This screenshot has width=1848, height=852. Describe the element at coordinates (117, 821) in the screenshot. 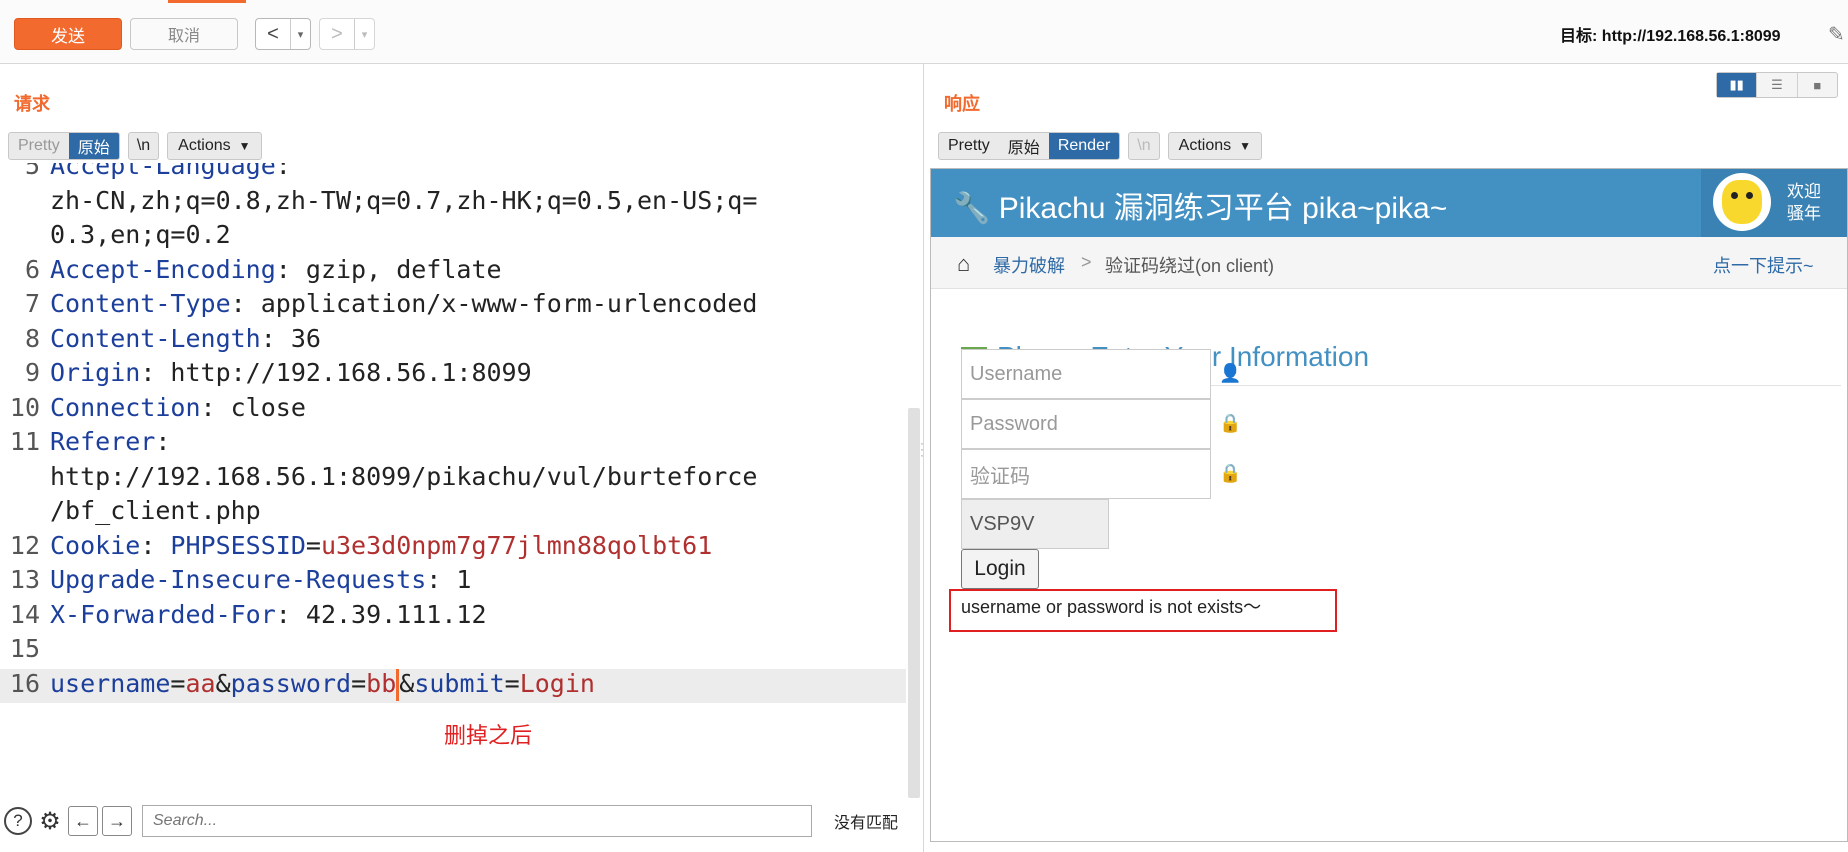

I see `search-next-button: →` at that location.